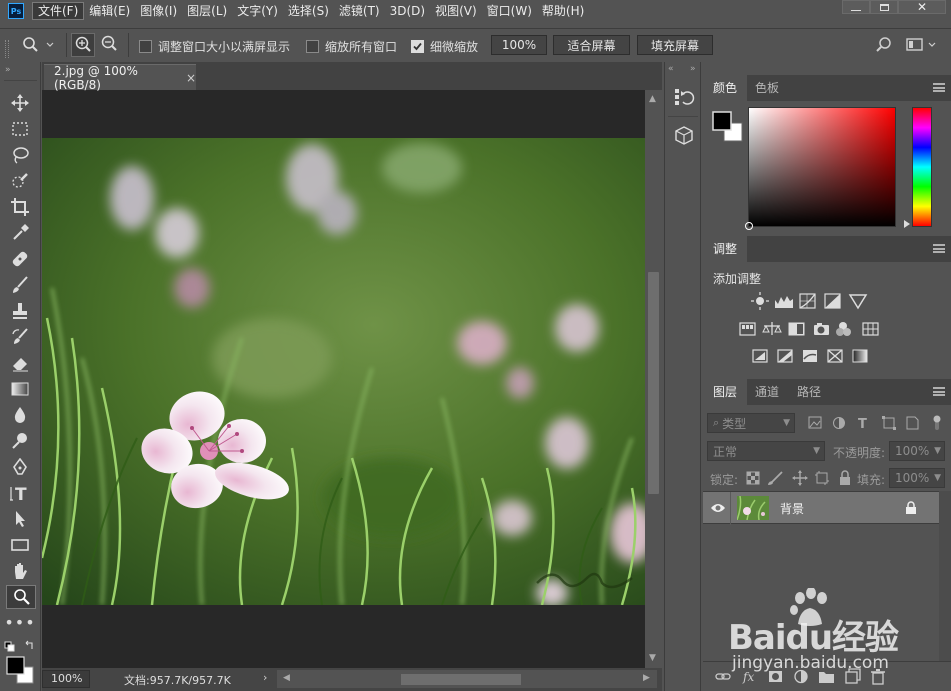 This screenshot has height=691, width=951. I want to click on color-swatches, so click(21, 664).